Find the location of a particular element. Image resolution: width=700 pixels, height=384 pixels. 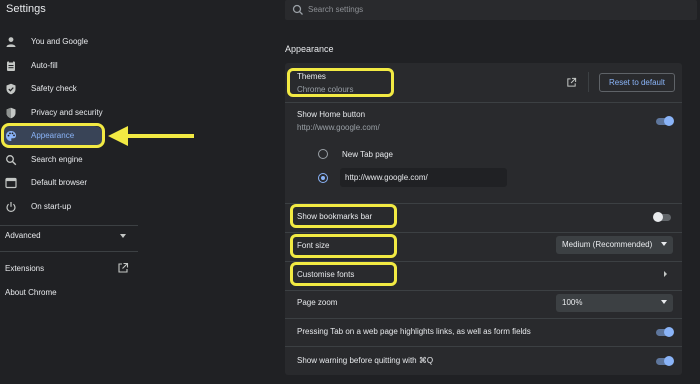

sidebar-item-you-and-google: You and Google is located at coordinates (69, 42).